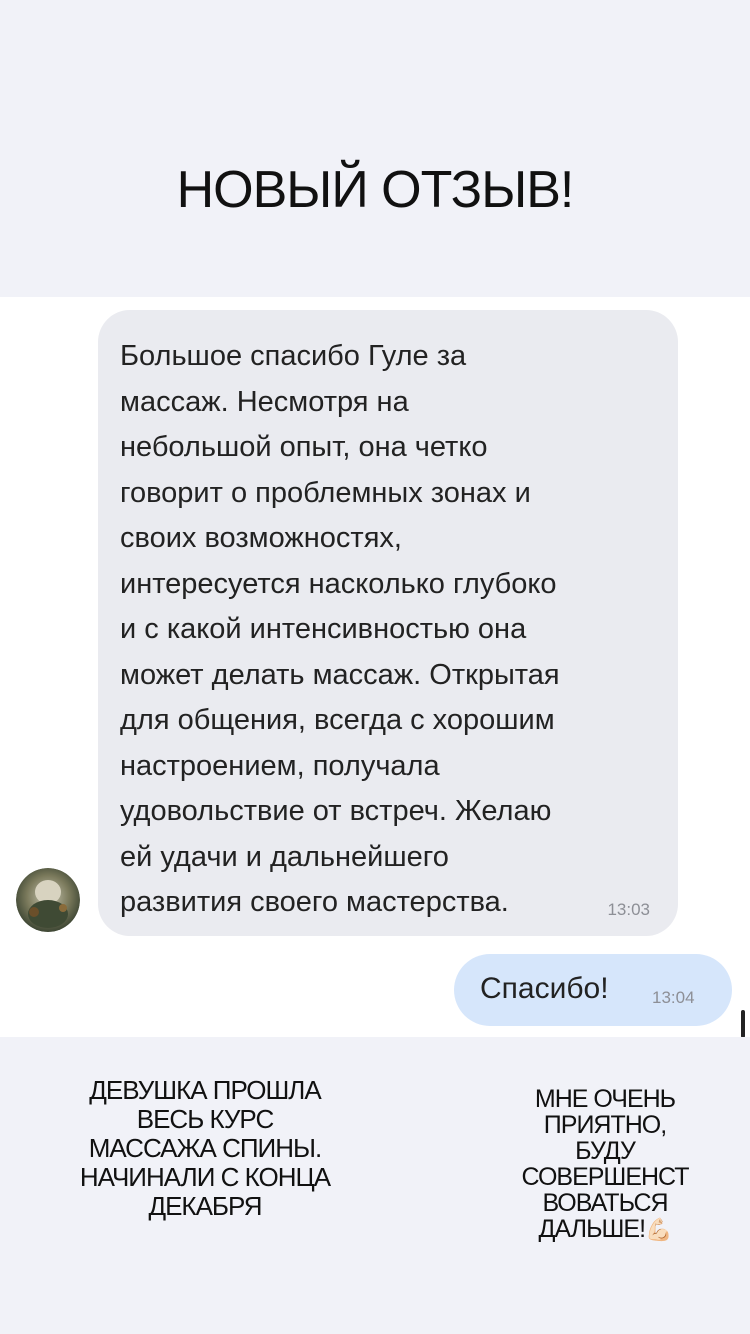 The image size is (750, 1334). Describe the element at coordinates (743, 1024) in the screenshot. I see `scrollbar` at that location.